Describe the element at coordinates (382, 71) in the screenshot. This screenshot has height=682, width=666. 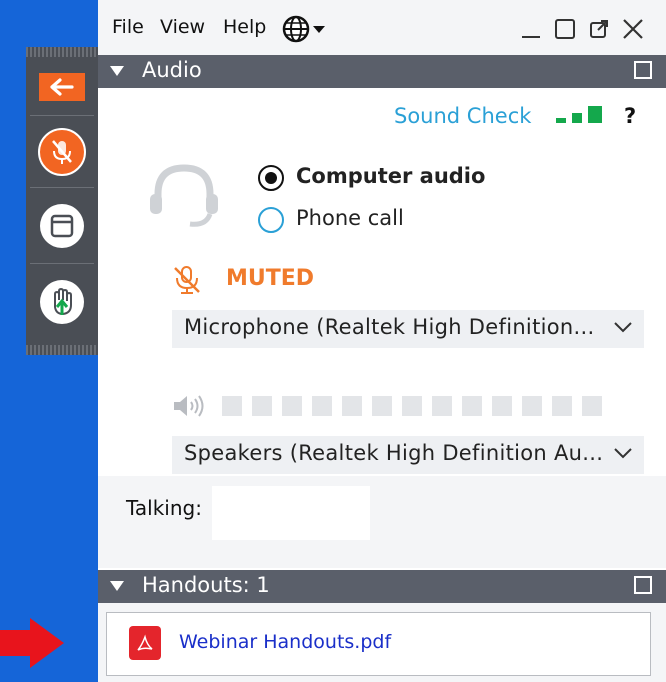
I see `audio-section-header: Audio` at that location.